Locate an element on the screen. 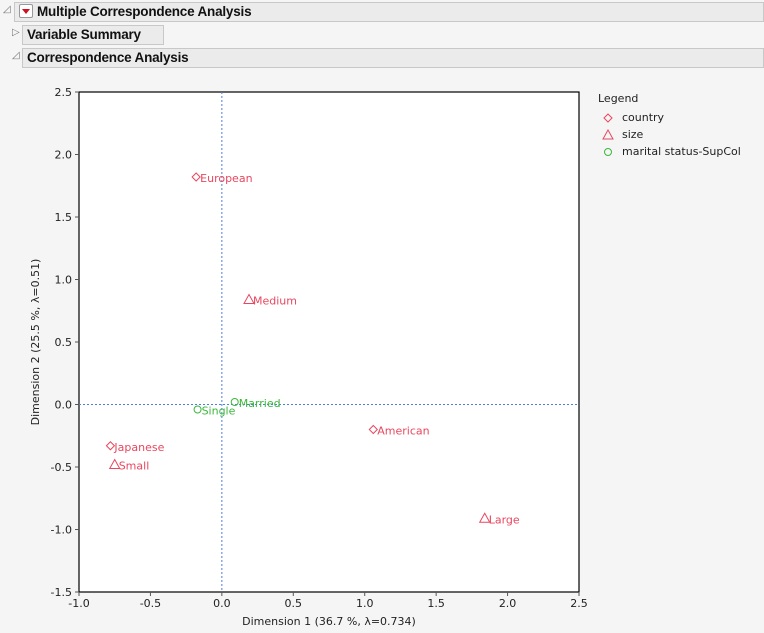 The image size is (764, 633). x-tick-label: 2.0 is located at coordinates (508, 603).